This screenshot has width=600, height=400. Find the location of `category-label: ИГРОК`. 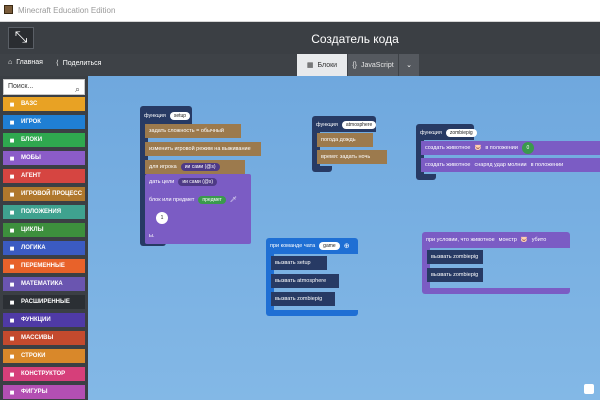

category-label: ИГРОК is located at coordinates (31, 122).